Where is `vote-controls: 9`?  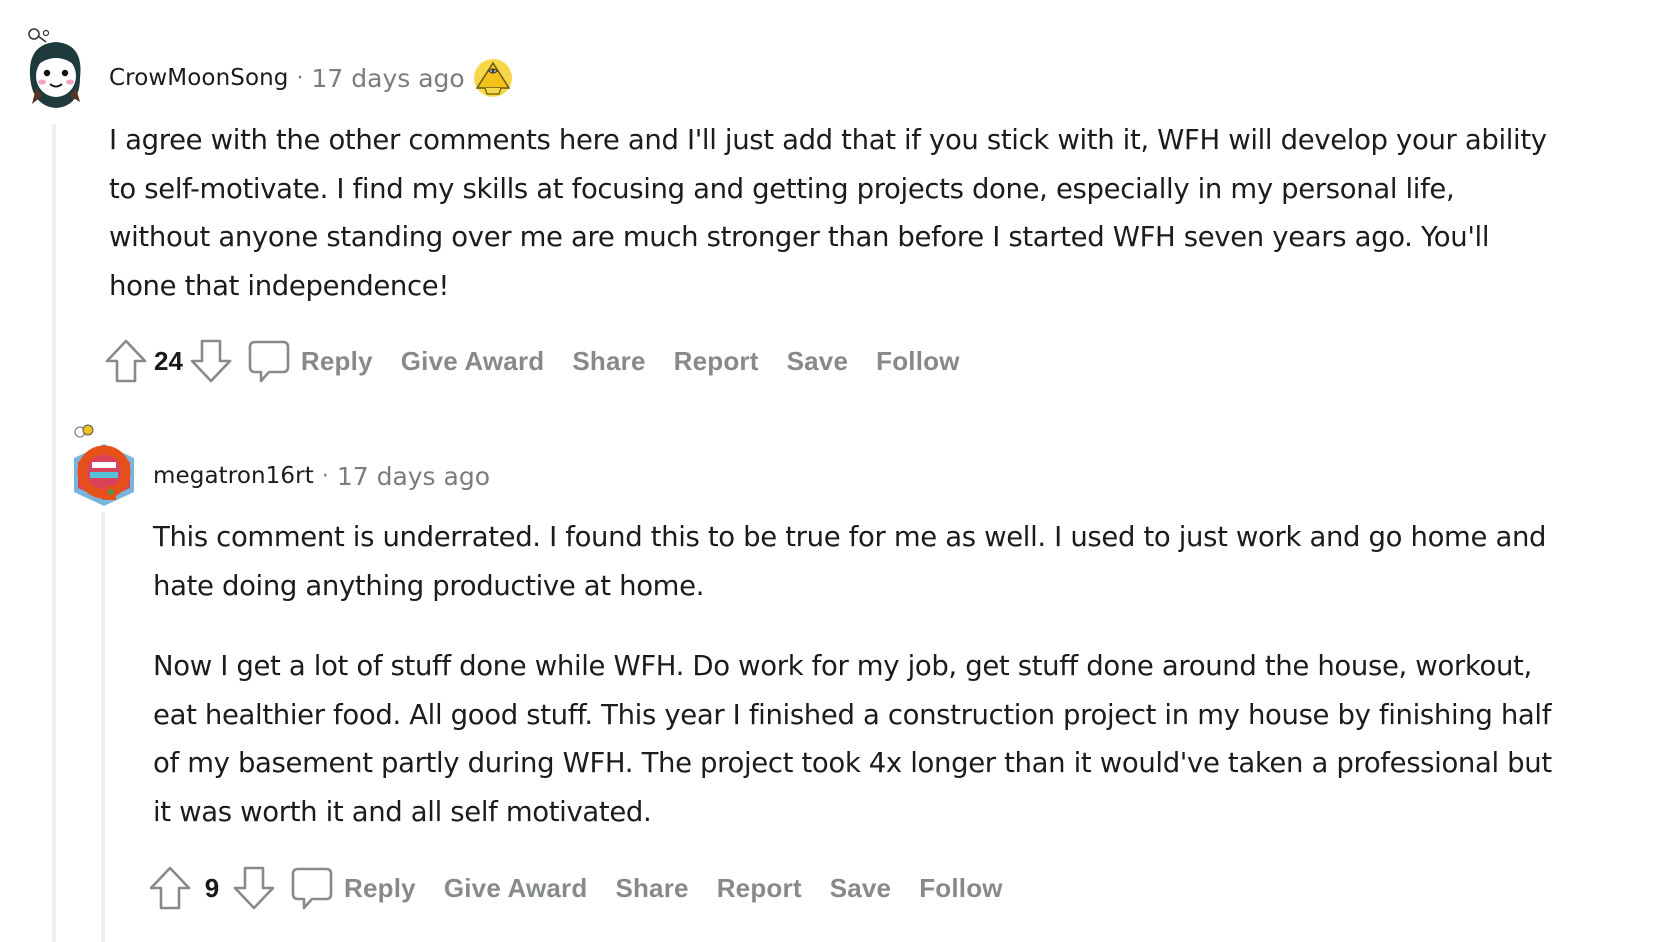
vote-controls: 9 is located at coordinates (212, 888).